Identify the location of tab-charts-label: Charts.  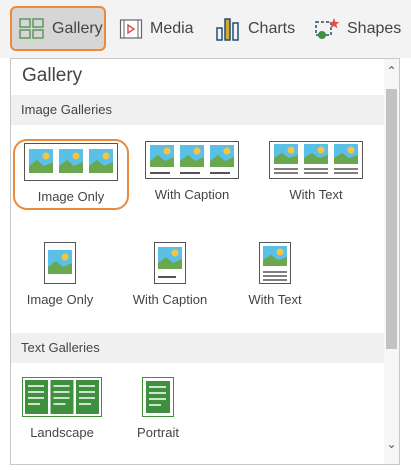
(272, 28).